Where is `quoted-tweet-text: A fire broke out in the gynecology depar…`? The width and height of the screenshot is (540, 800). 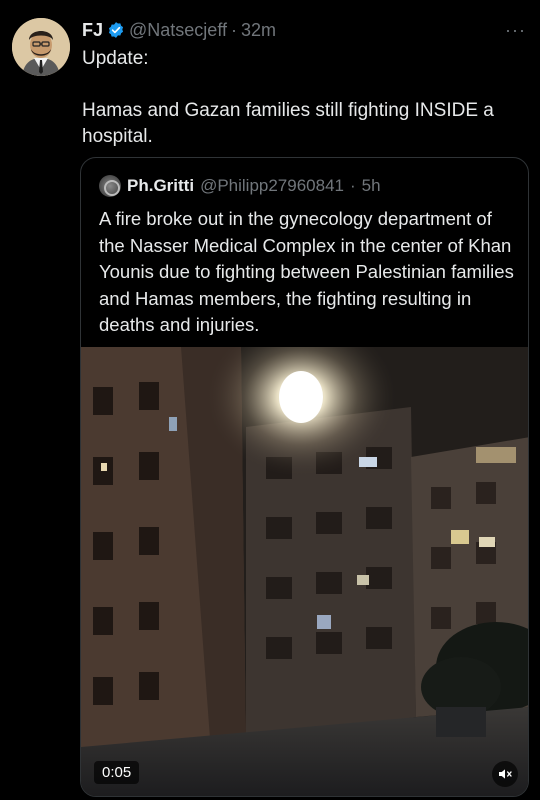 quoted-tweet-text: A fire broke out in the gynecology depar… is located at coordinates (306, 271).